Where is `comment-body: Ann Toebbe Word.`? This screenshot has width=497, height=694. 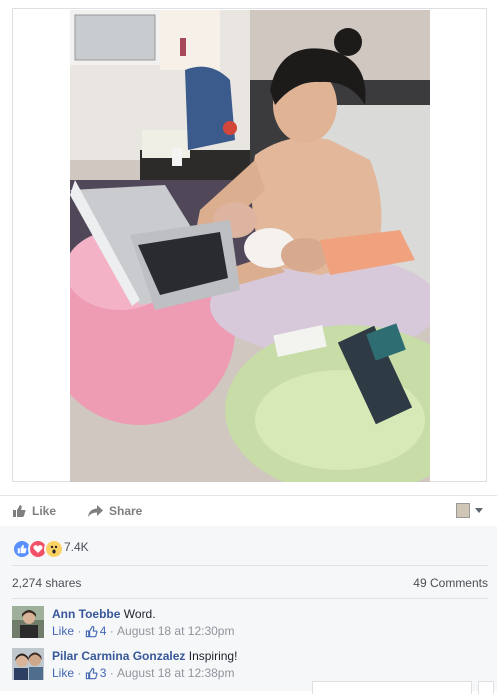 comment-body: Ann Toebbe Word. is located at coordinates (104, 614).